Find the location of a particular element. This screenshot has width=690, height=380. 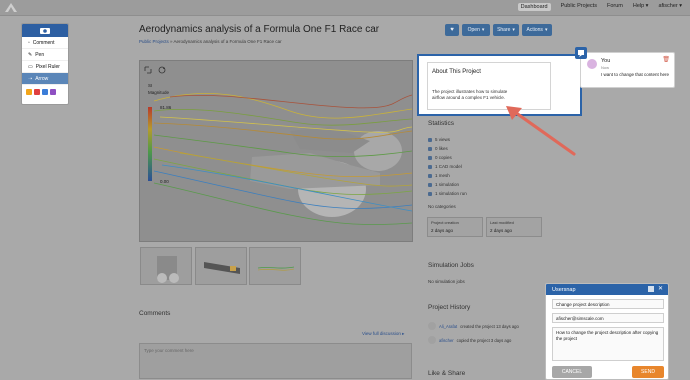

scalar-label: Magnitude is located at coordinates (159, 92).